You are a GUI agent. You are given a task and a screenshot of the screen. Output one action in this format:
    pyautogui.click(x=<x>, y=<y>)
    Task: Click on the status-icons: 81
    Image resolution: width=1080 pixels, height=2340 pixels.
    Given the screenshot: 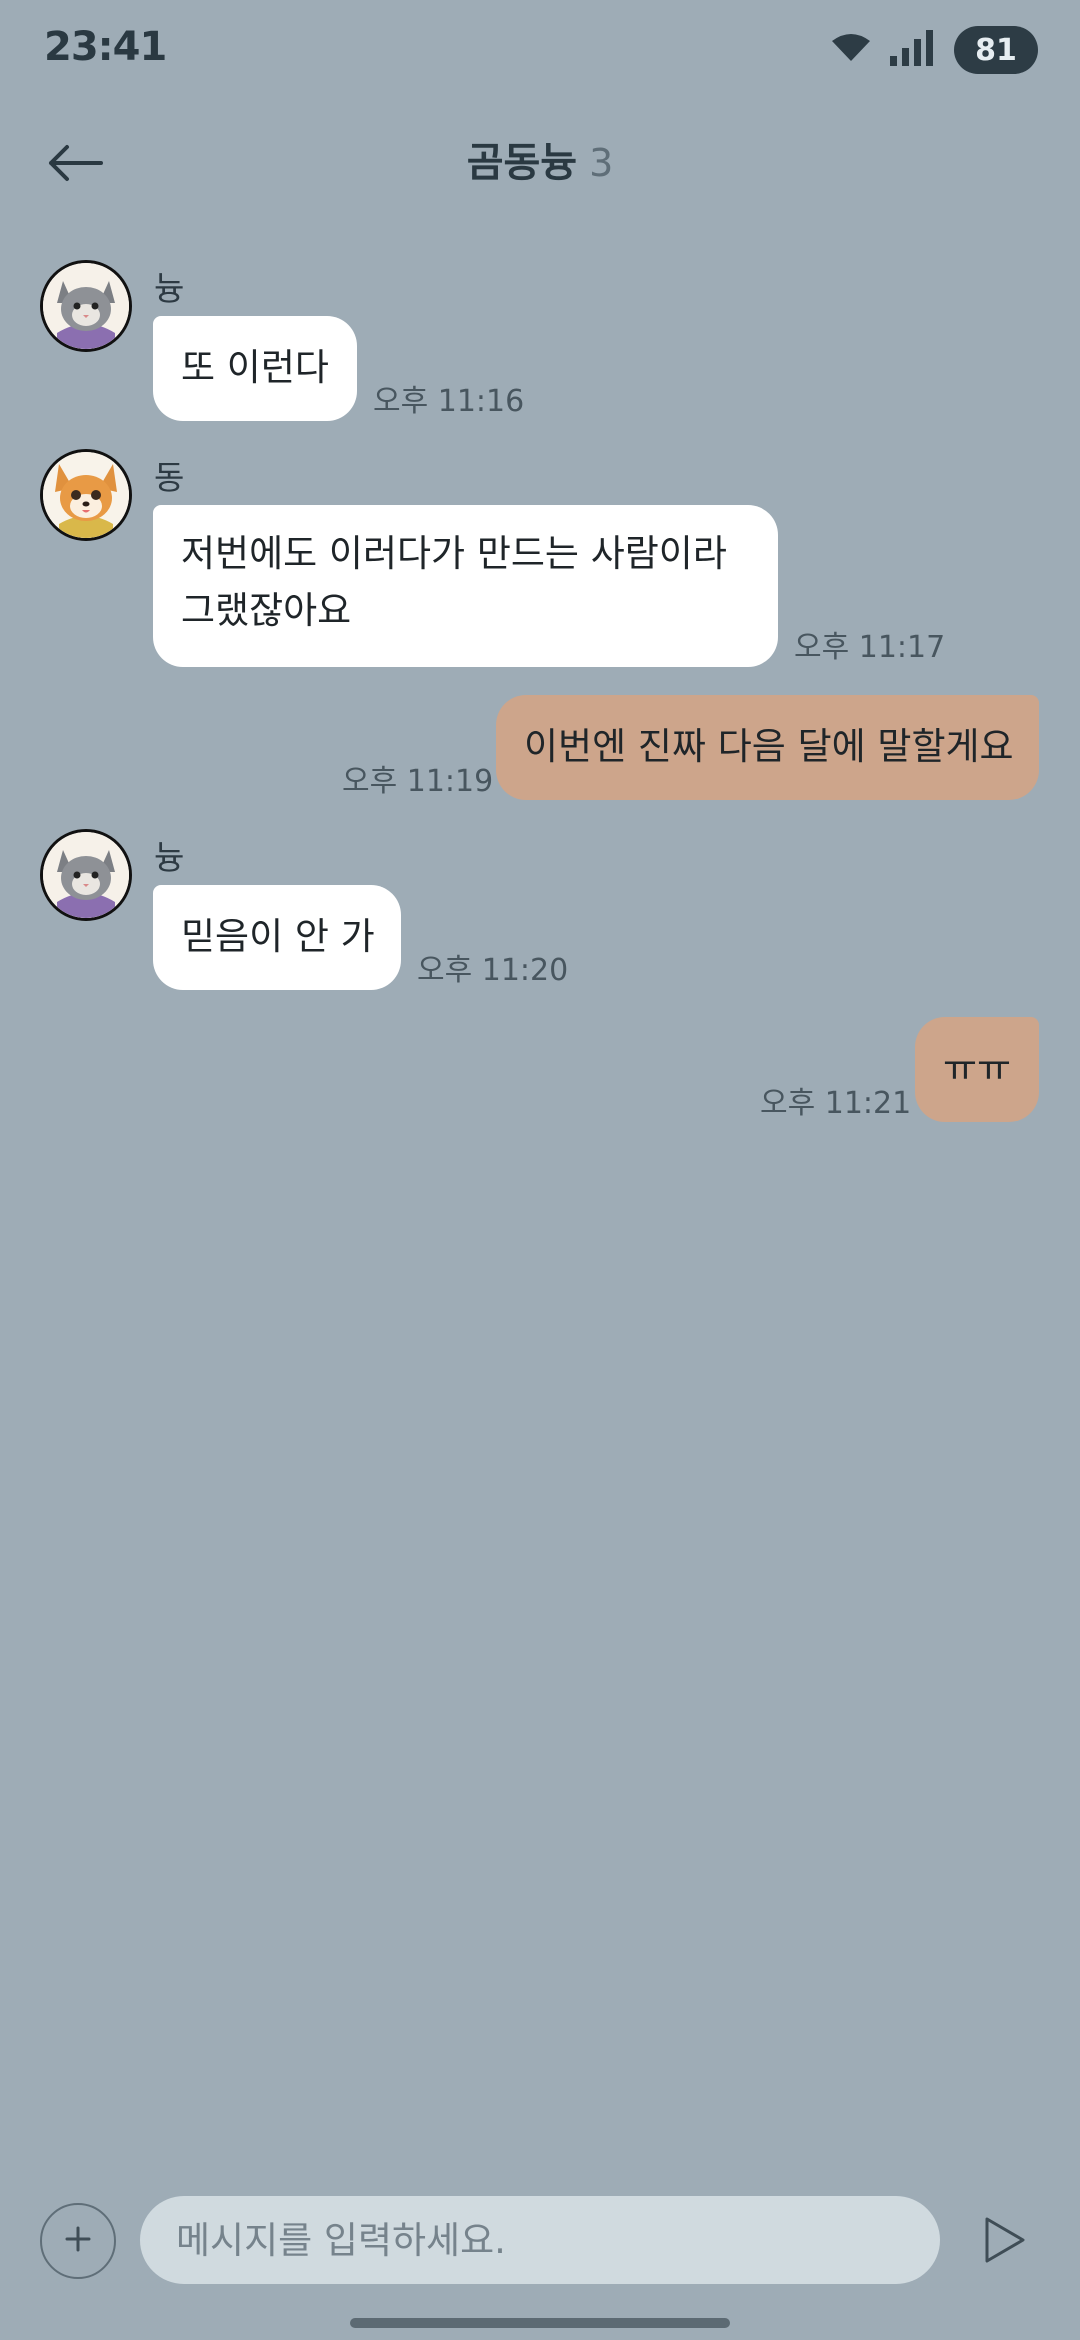 What is the action you would take?
    pyautogui.click(x=934, y=50)
    